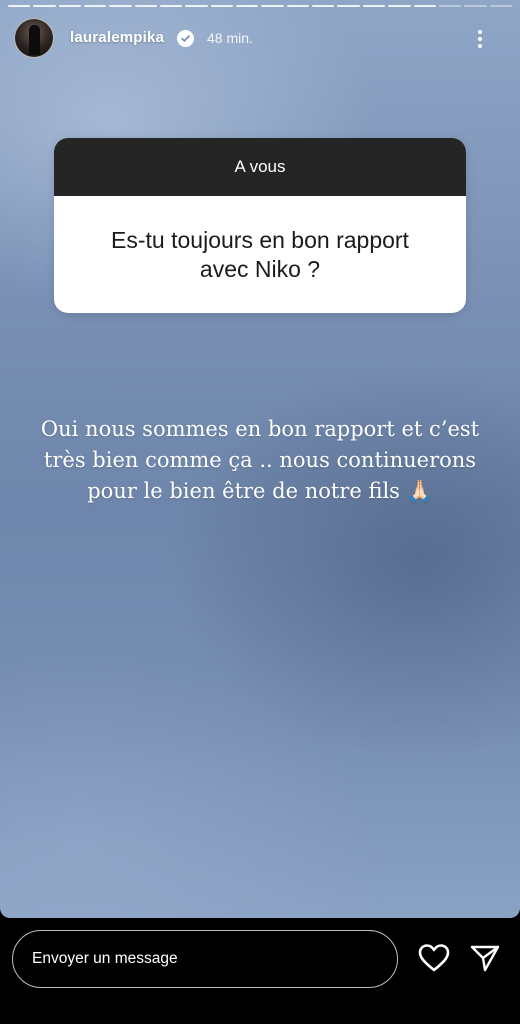 The width and height of the screenshot is (520, 1024). I want to click on message-input: Envoyer un message, so click(205, 959).